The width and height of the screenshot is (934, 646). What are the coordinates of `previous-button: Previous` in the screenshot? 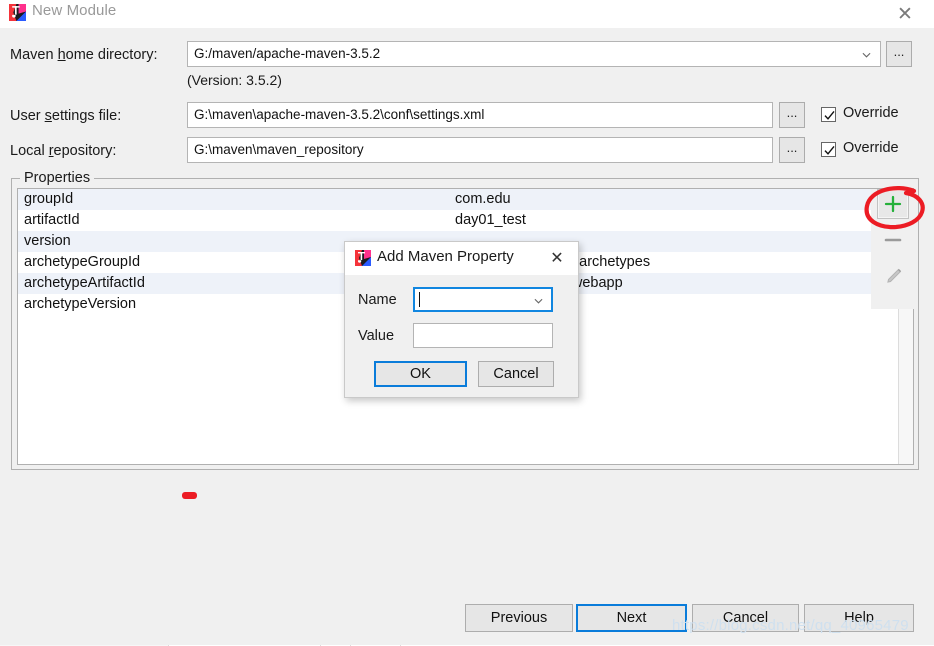 It's located at (519, 618).